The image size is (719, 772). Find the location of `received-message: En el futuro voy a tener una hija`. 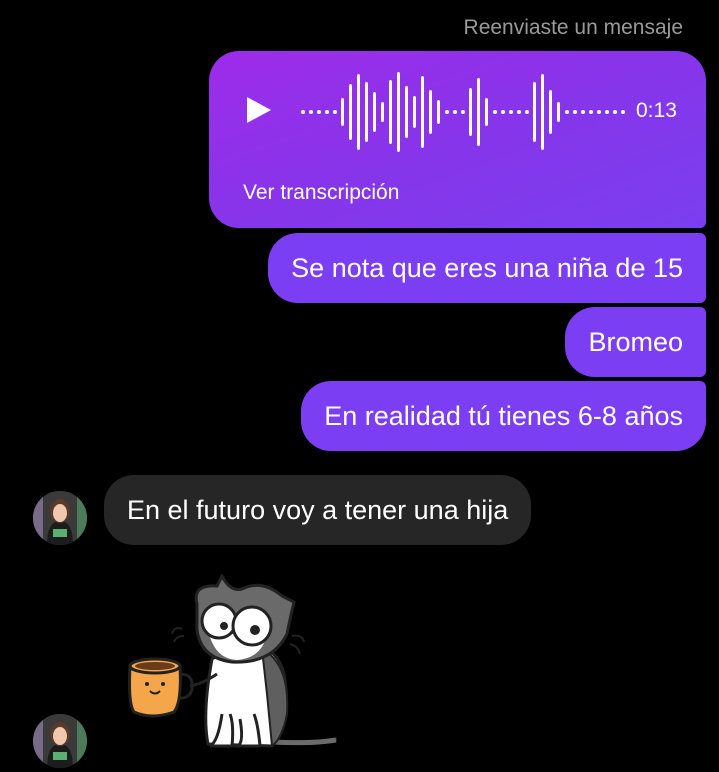

received-message: En el futuro voy a tener una hija is located at coordinates (318, 510).